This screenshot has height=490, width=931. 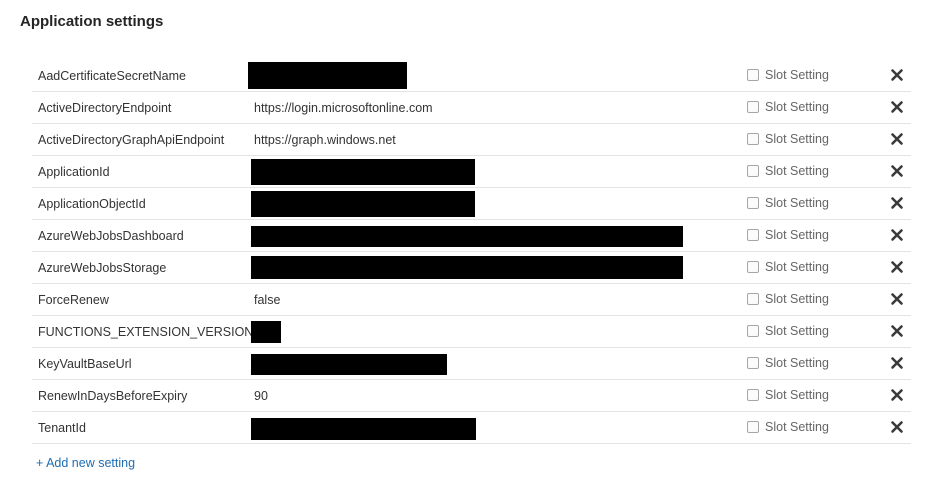 What do you see at coordinates (471, 300) in the screenshot?
I see `setting-row: ForceRenew false Slot Setting` at bounding box center [471, 300].